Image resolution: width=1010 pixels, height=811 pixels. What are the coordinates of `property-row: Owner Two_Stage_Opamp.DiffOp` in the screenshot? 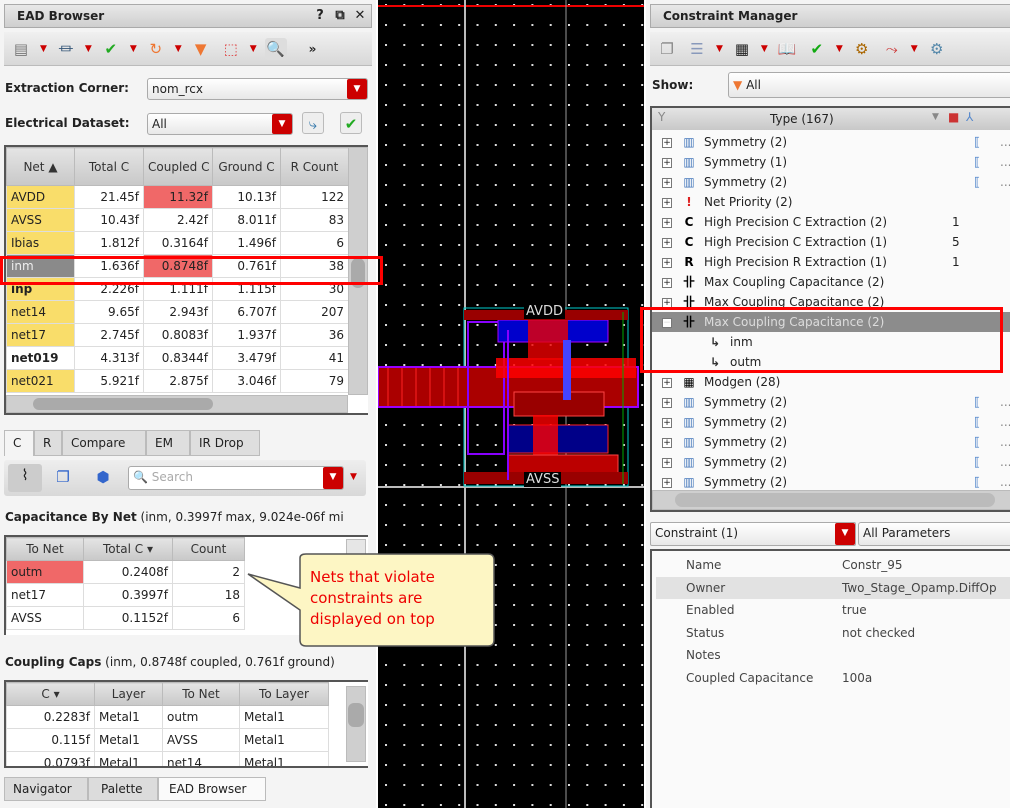 It's located at (833, 587).